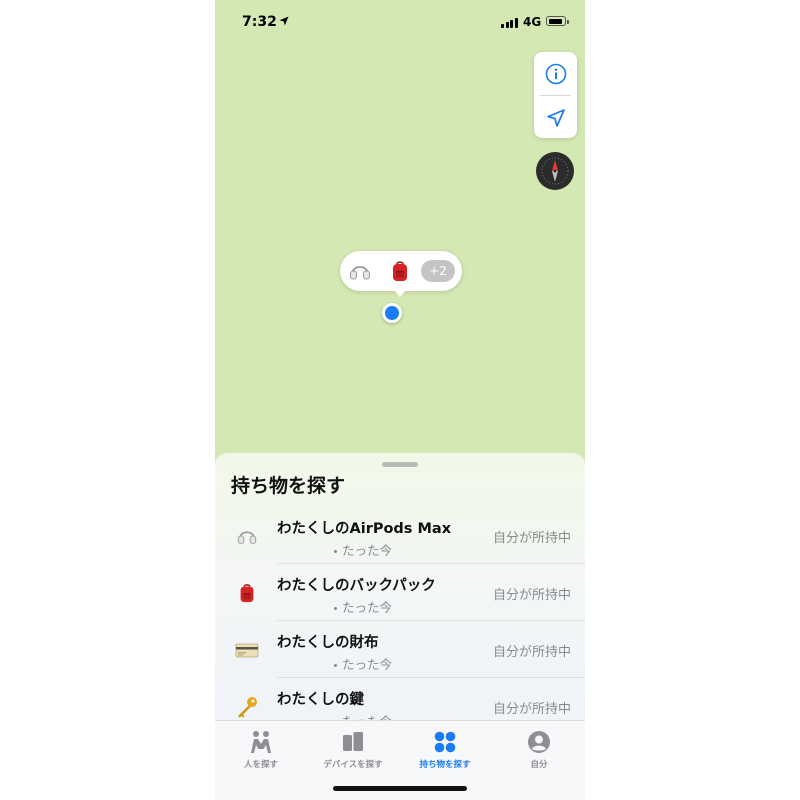  Describe the element at coordinates (509, 22) in the screenshot. I see `cellular-signal-icon` at that location.